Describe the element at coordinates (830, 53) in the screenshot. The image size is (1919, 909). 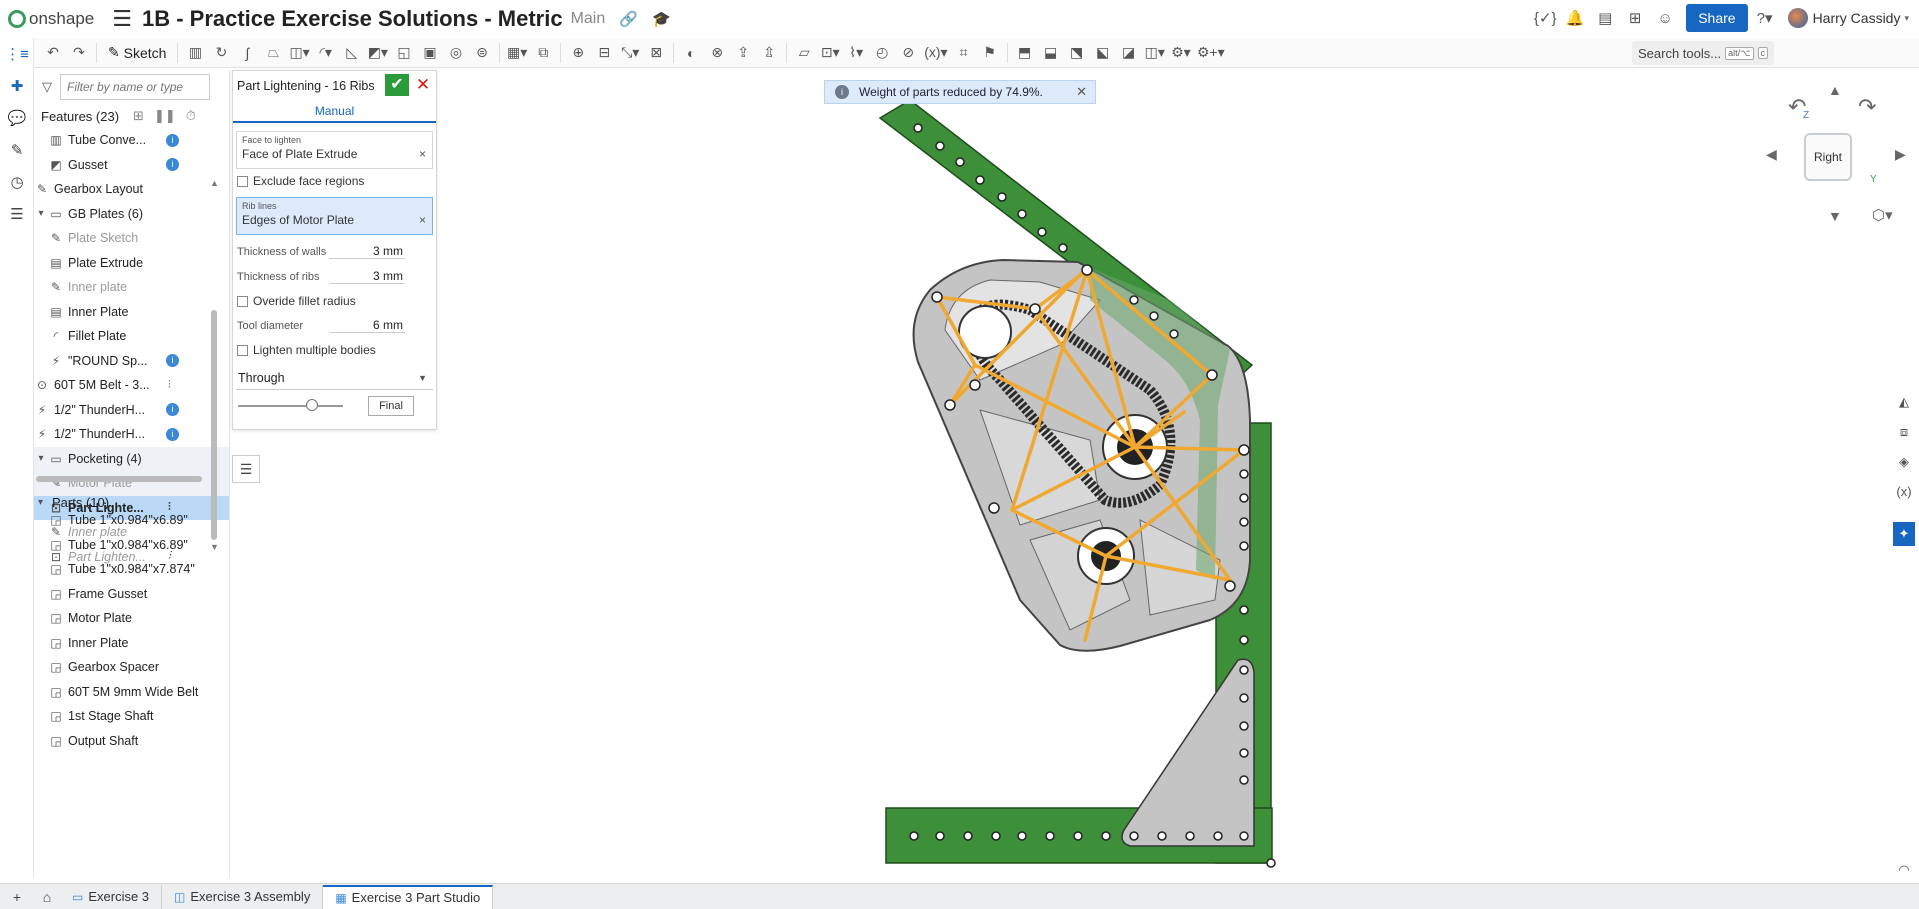
I see `mate-connector-icon: ⊡▾` at that location.